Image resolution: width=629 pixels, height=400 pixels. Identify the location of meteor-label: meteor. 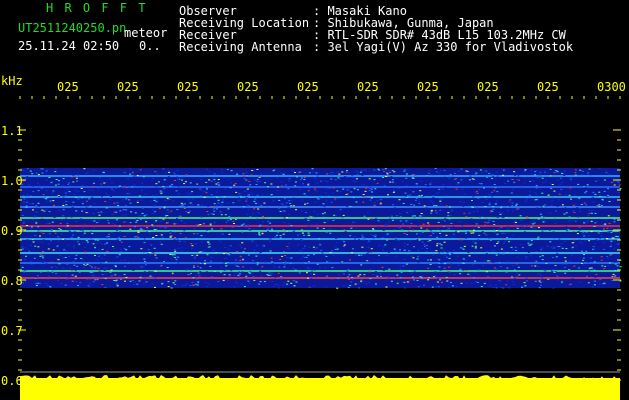
(146, 33).